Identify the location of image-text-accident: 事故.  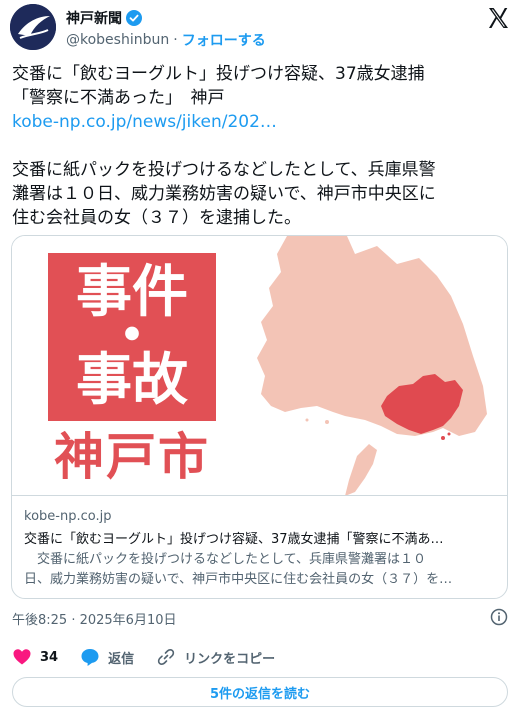
(132, 380).